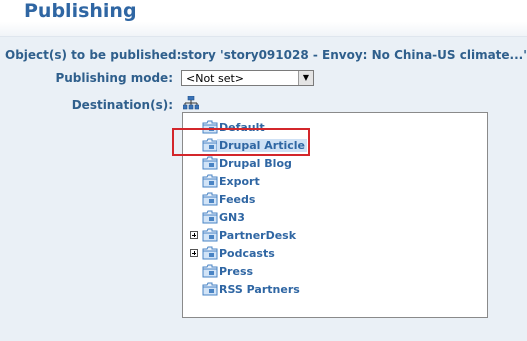 This screenshot has width=527, height=341. Describe the element at coordinates (263, 18) in the screenshot. I see `page-header: Publishing` at that location.